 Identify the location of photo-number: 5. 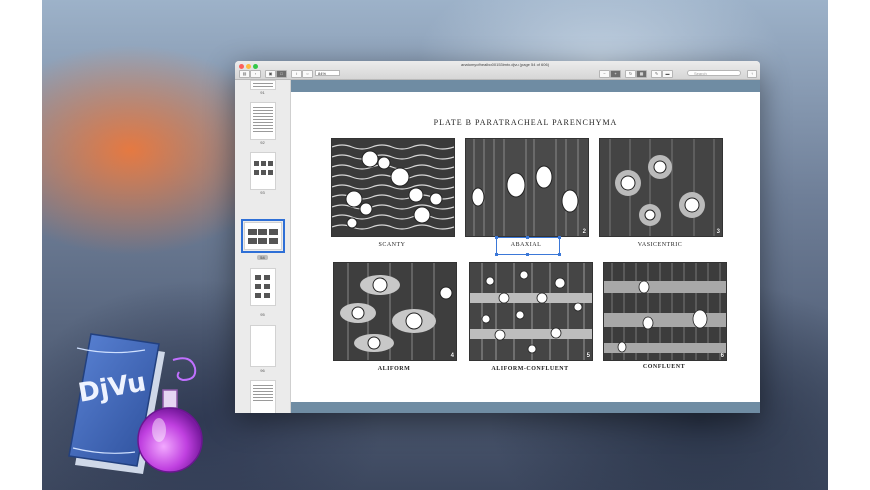
(588, 356).